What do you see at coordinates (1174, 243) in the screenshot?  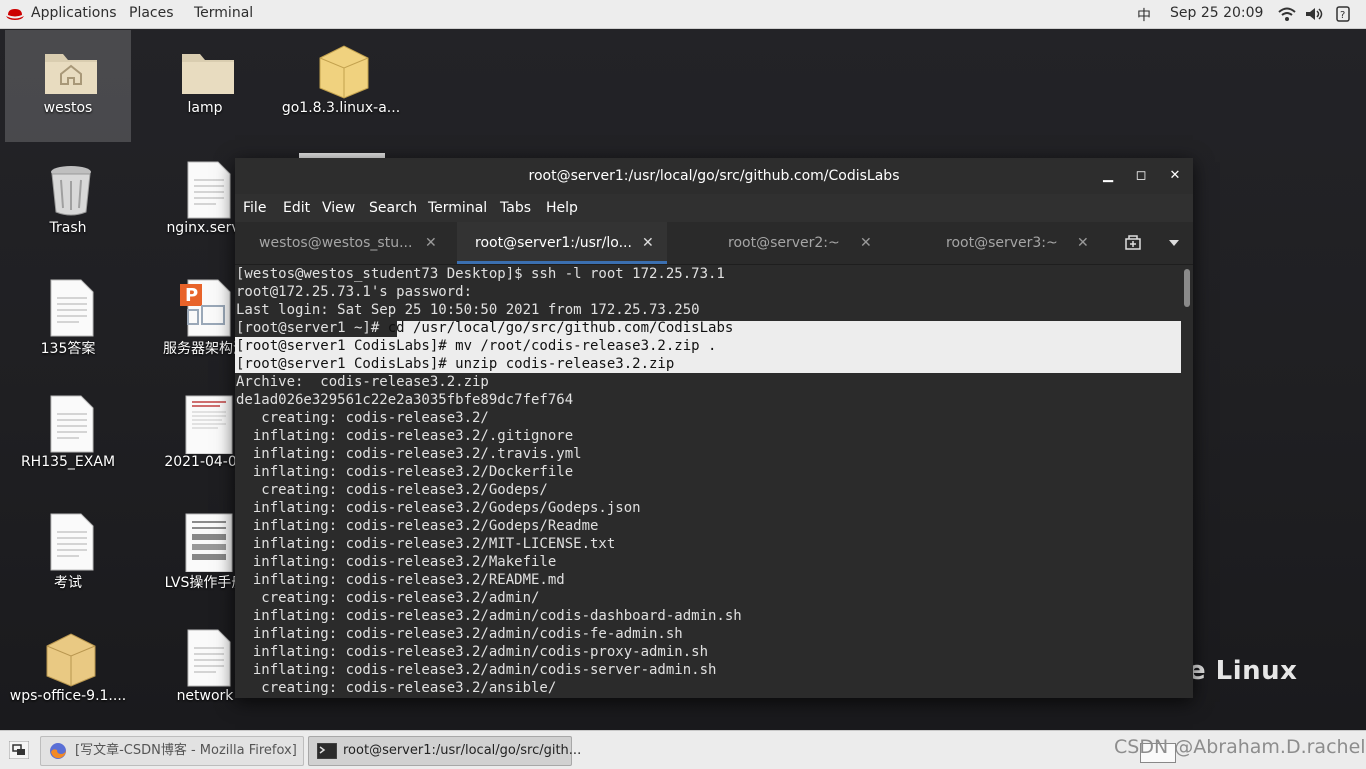 I see `chevron-down-icon` at bounding box center [1174, 243].